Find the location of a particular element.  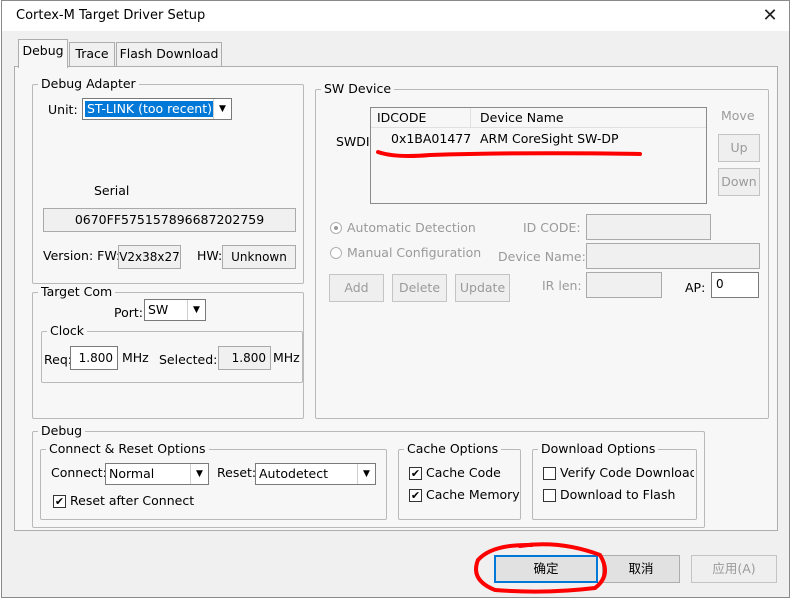

clock-title: Clock is located at coordinates (67, 331).